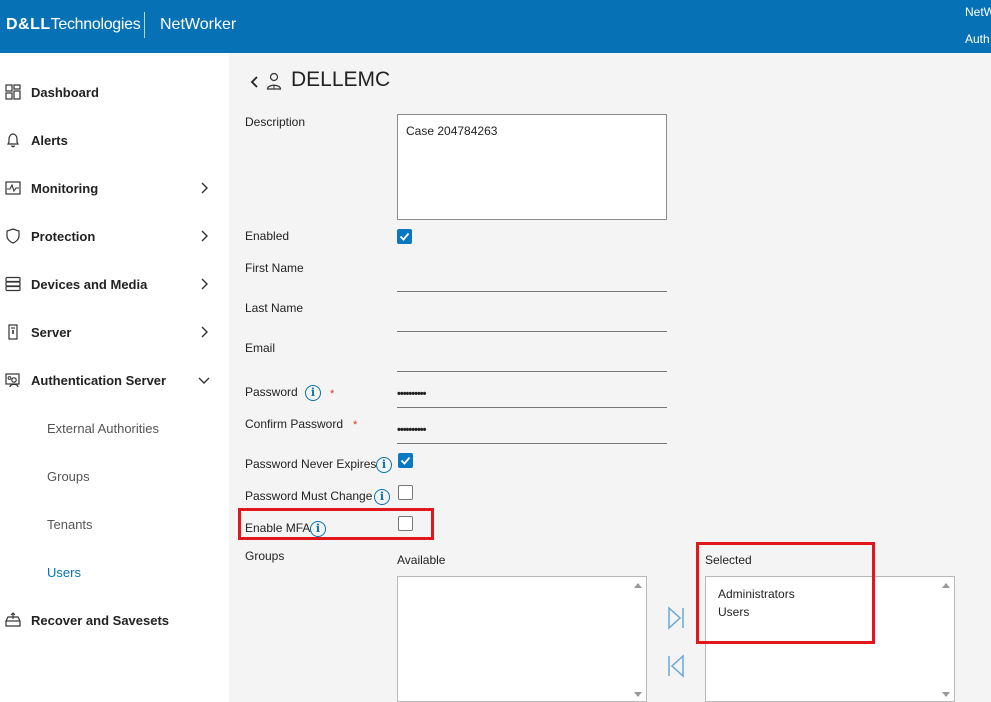 The image size is (991, 702). Describe the element at coordinates (311, 464) in the screenshot. I see `never-expires-label: Password Never Expires` at that location.